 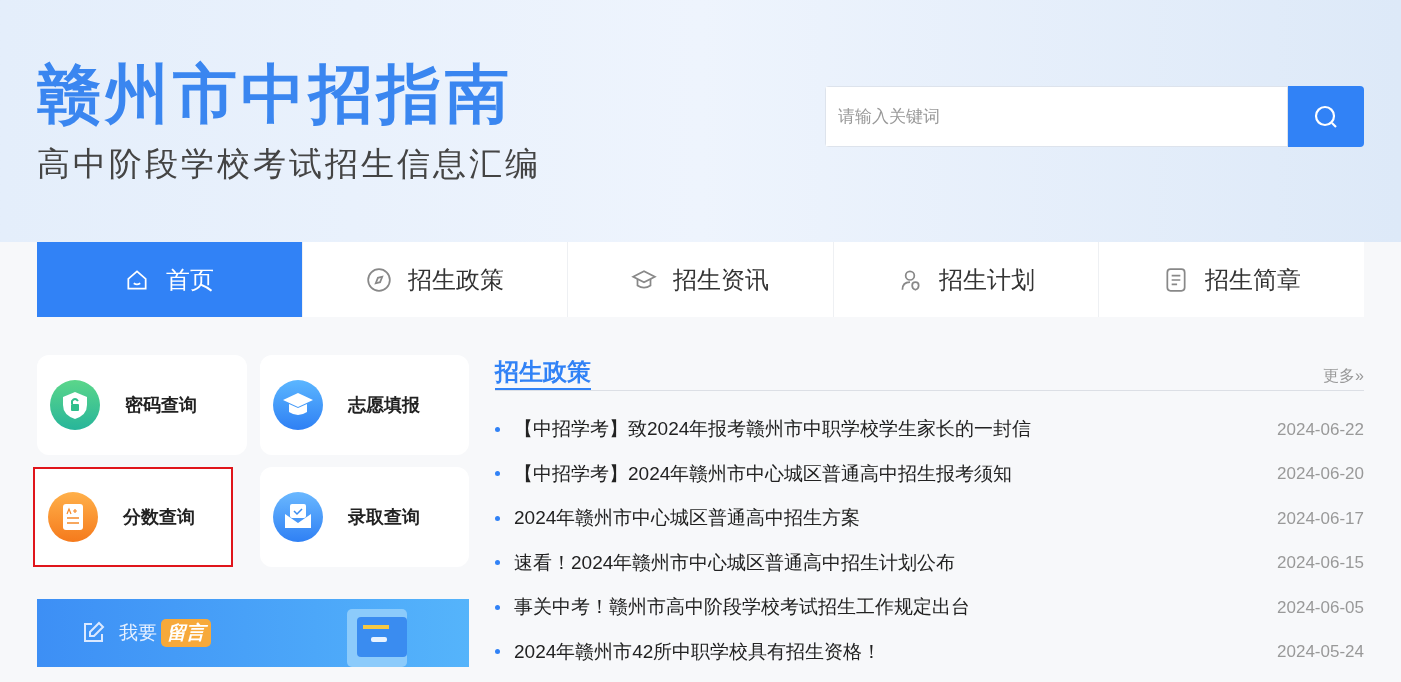 I want to click on search-button, so click(x=1326, y=116).